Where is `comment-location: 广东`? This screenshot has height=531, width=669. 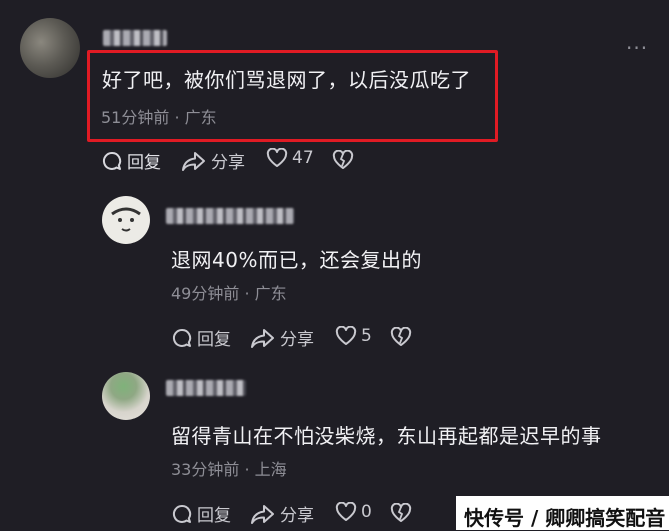
comment-location: 广东 is located at coordinates (200, 117).